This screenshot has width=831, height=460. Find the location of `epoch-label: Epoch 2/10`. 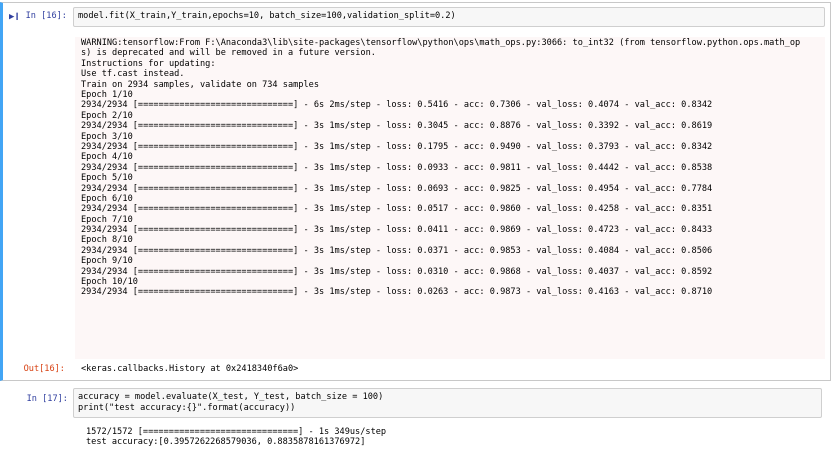

epoch-label: Epoch 2/10 is located at coordinates (107, 115).